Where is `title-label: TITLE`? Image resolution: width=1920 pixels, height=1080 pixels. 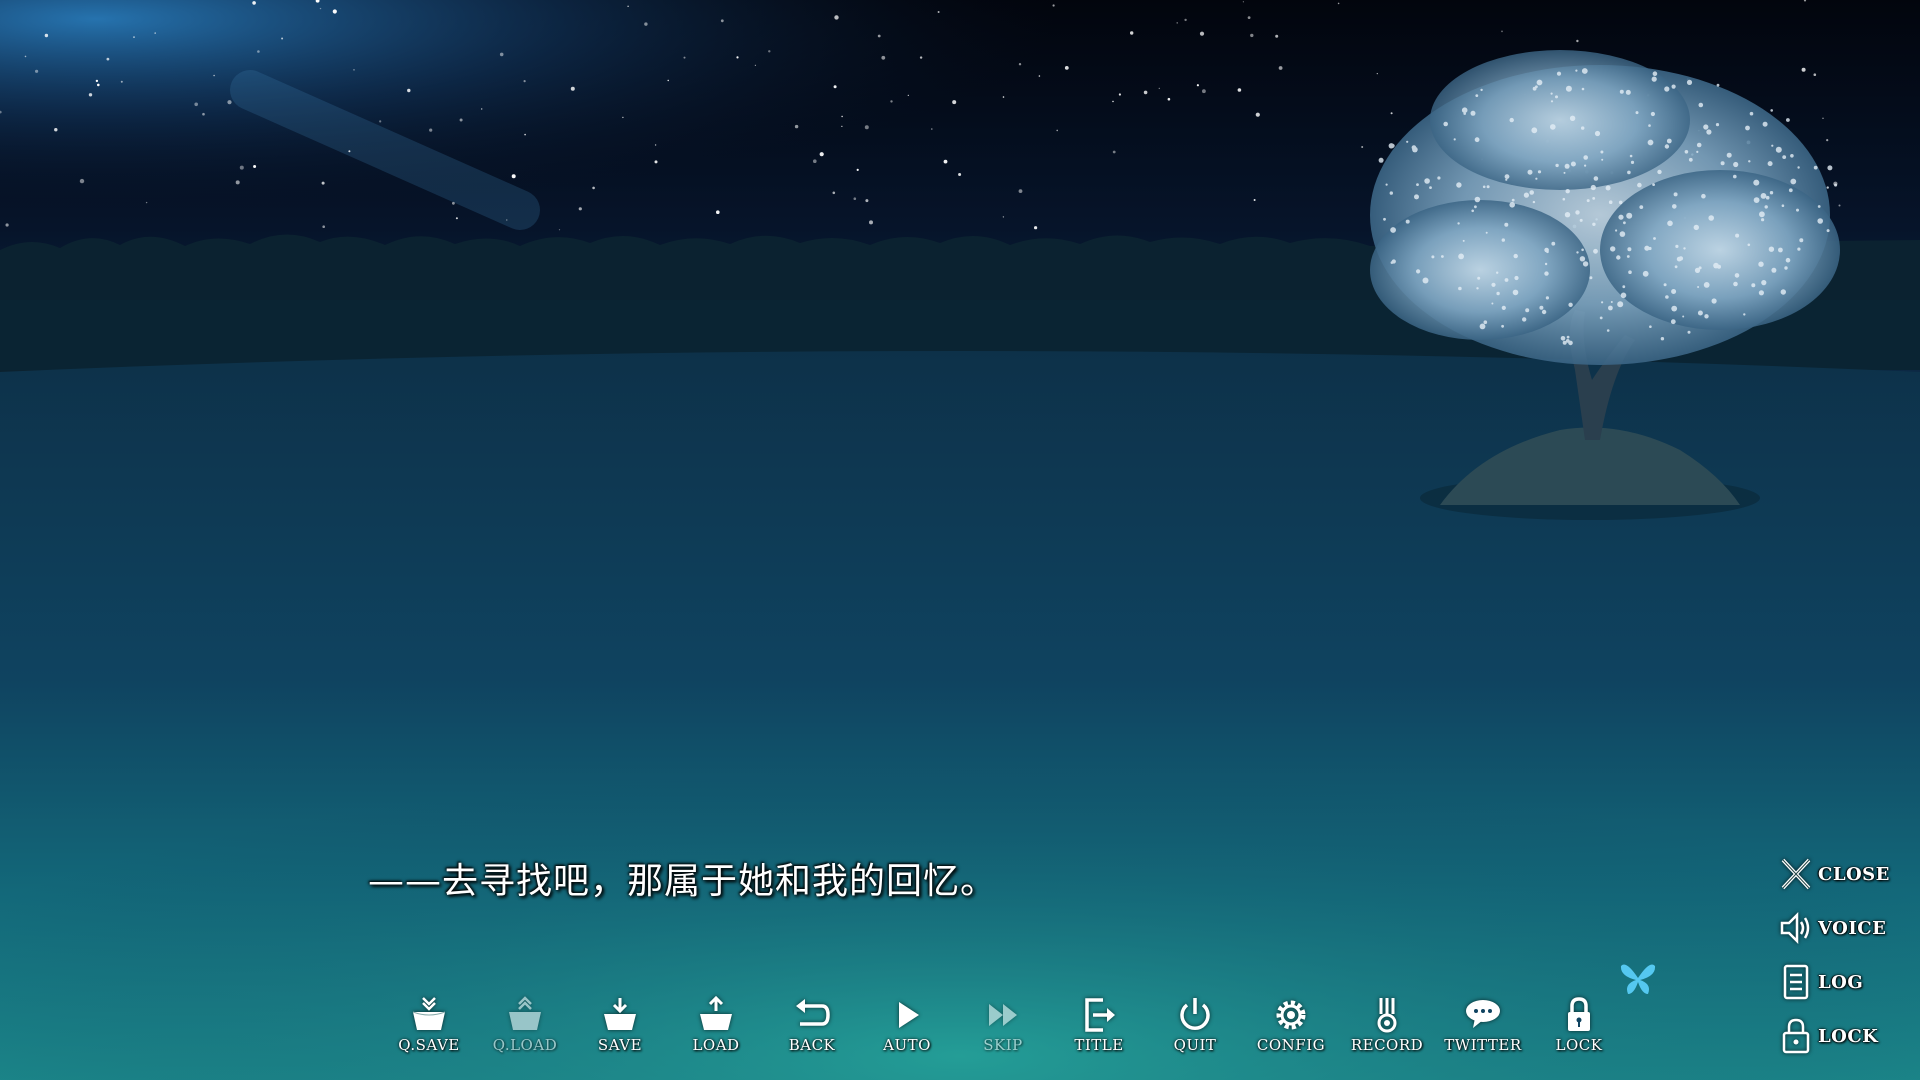
title-label: TITLE is located at coordinates (1099, 1045).